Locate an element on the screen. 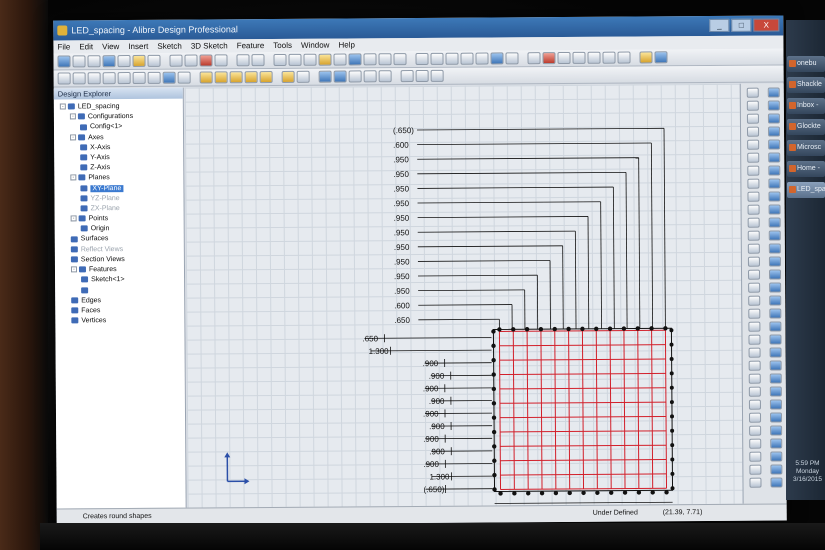  taskbar-item: Inbox - is located at coordinates (806, 106).